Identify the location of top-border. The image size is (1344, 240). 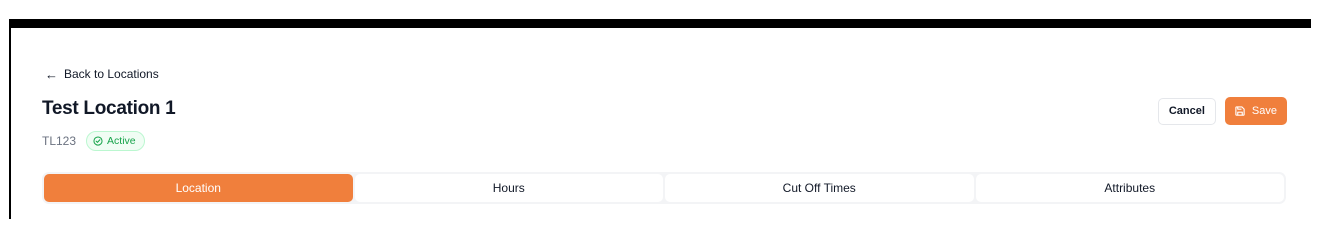
(660, 23).